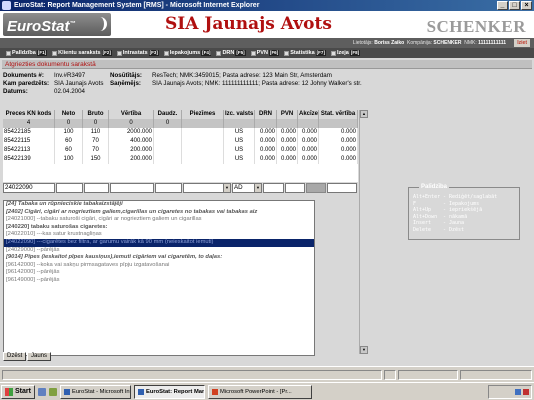 The image size is (534, 400). Describe the element at coordinates (18, 391) in the screenshot. I see `start-button: Start` at that location.